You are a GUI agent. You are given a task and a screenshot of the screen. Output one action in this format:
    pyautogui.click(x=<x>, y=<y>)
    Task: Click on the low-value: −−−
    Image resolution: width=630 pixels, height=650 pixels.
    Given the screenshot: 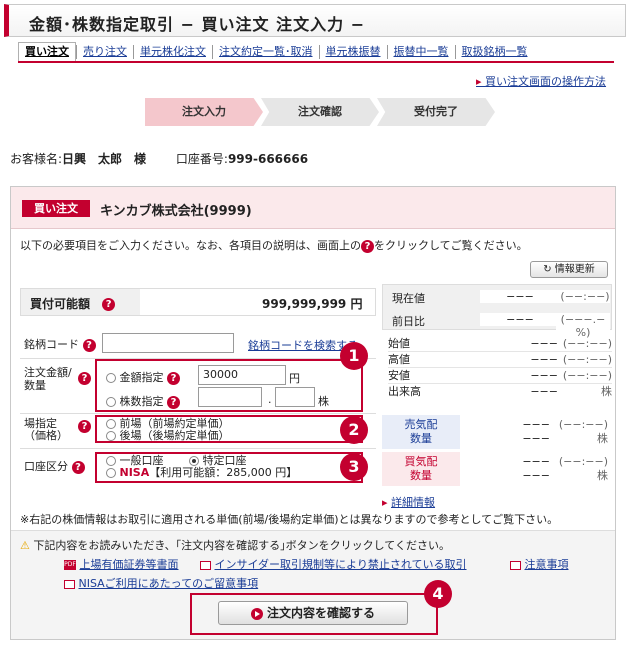 What is the action you would take?
    pyautogui.click(x=544, y=375)
    